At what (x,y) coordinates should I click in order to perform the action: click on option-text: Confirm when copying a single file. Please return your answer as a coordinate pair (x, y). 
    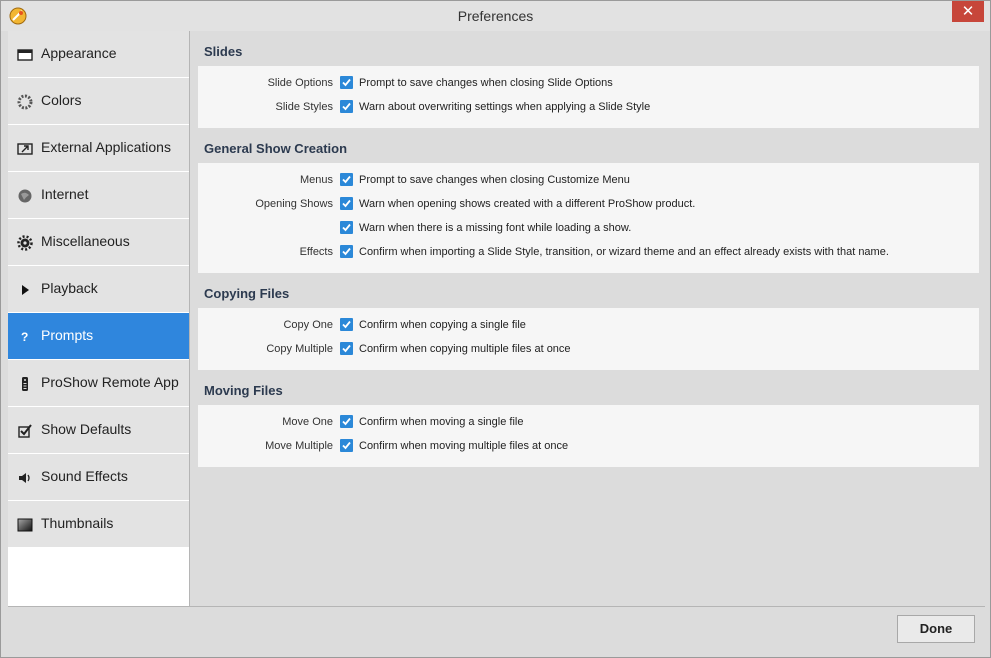
    Looking at the image, I should click on (442, 325).